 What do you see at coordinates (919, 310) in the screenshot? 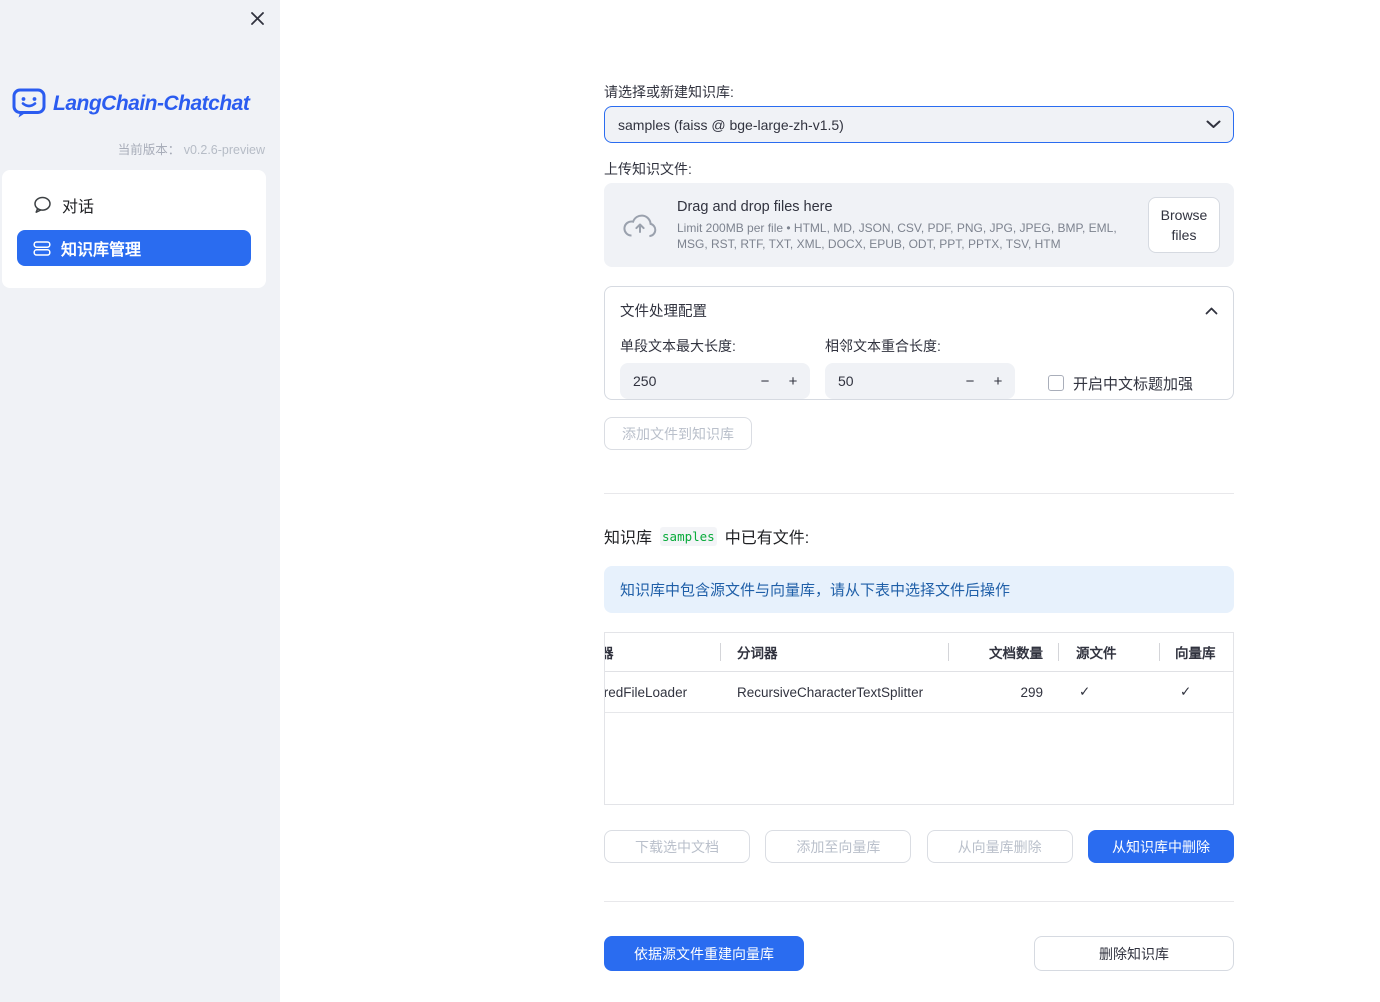
I see `expander-header: 文件处理配置` at bounding box center [919, 310].